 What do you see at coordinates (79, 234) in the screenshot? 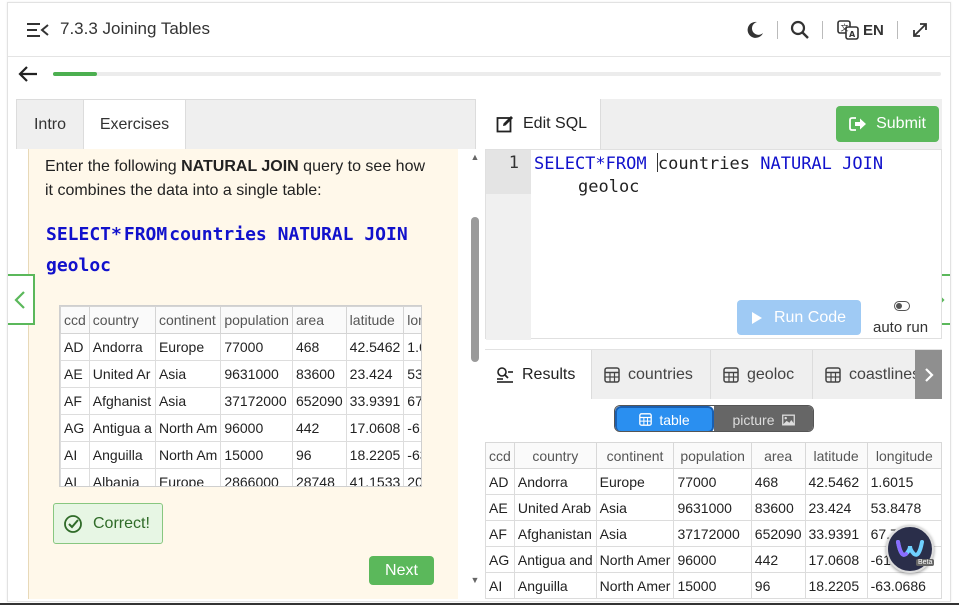
I see `sql-keyword: SELECT` at bounding box center [79, 234].